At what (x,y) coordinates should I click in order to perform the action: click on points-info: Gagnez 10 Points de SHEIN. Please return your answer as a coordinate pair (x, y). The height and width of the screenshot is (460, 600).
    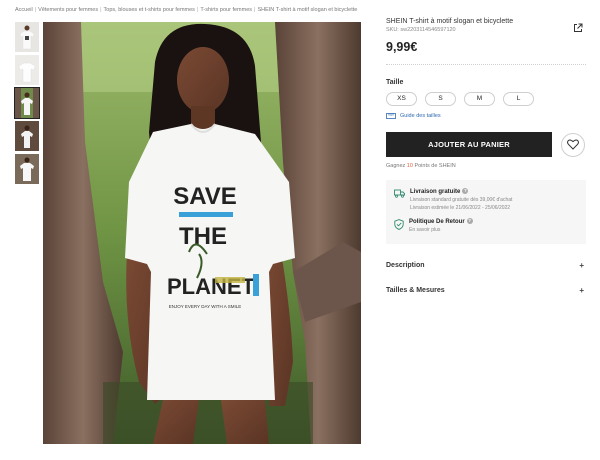
    Looking at the image, I should click on (486, 166).